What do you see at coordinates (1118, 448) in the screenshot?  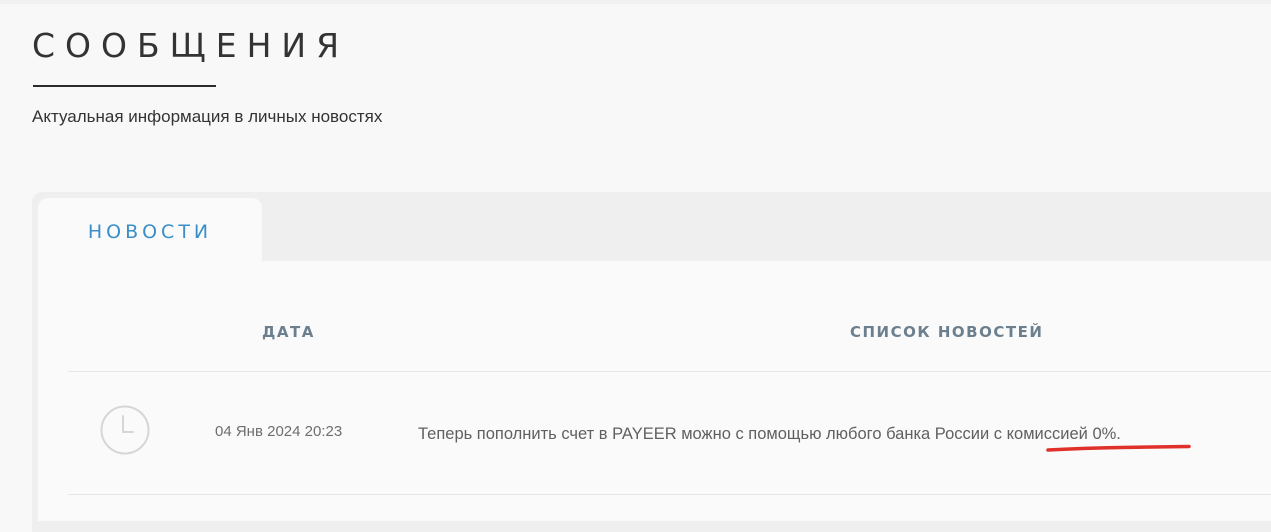 I see `highlight-underline` at bounding box center [1118, 448].